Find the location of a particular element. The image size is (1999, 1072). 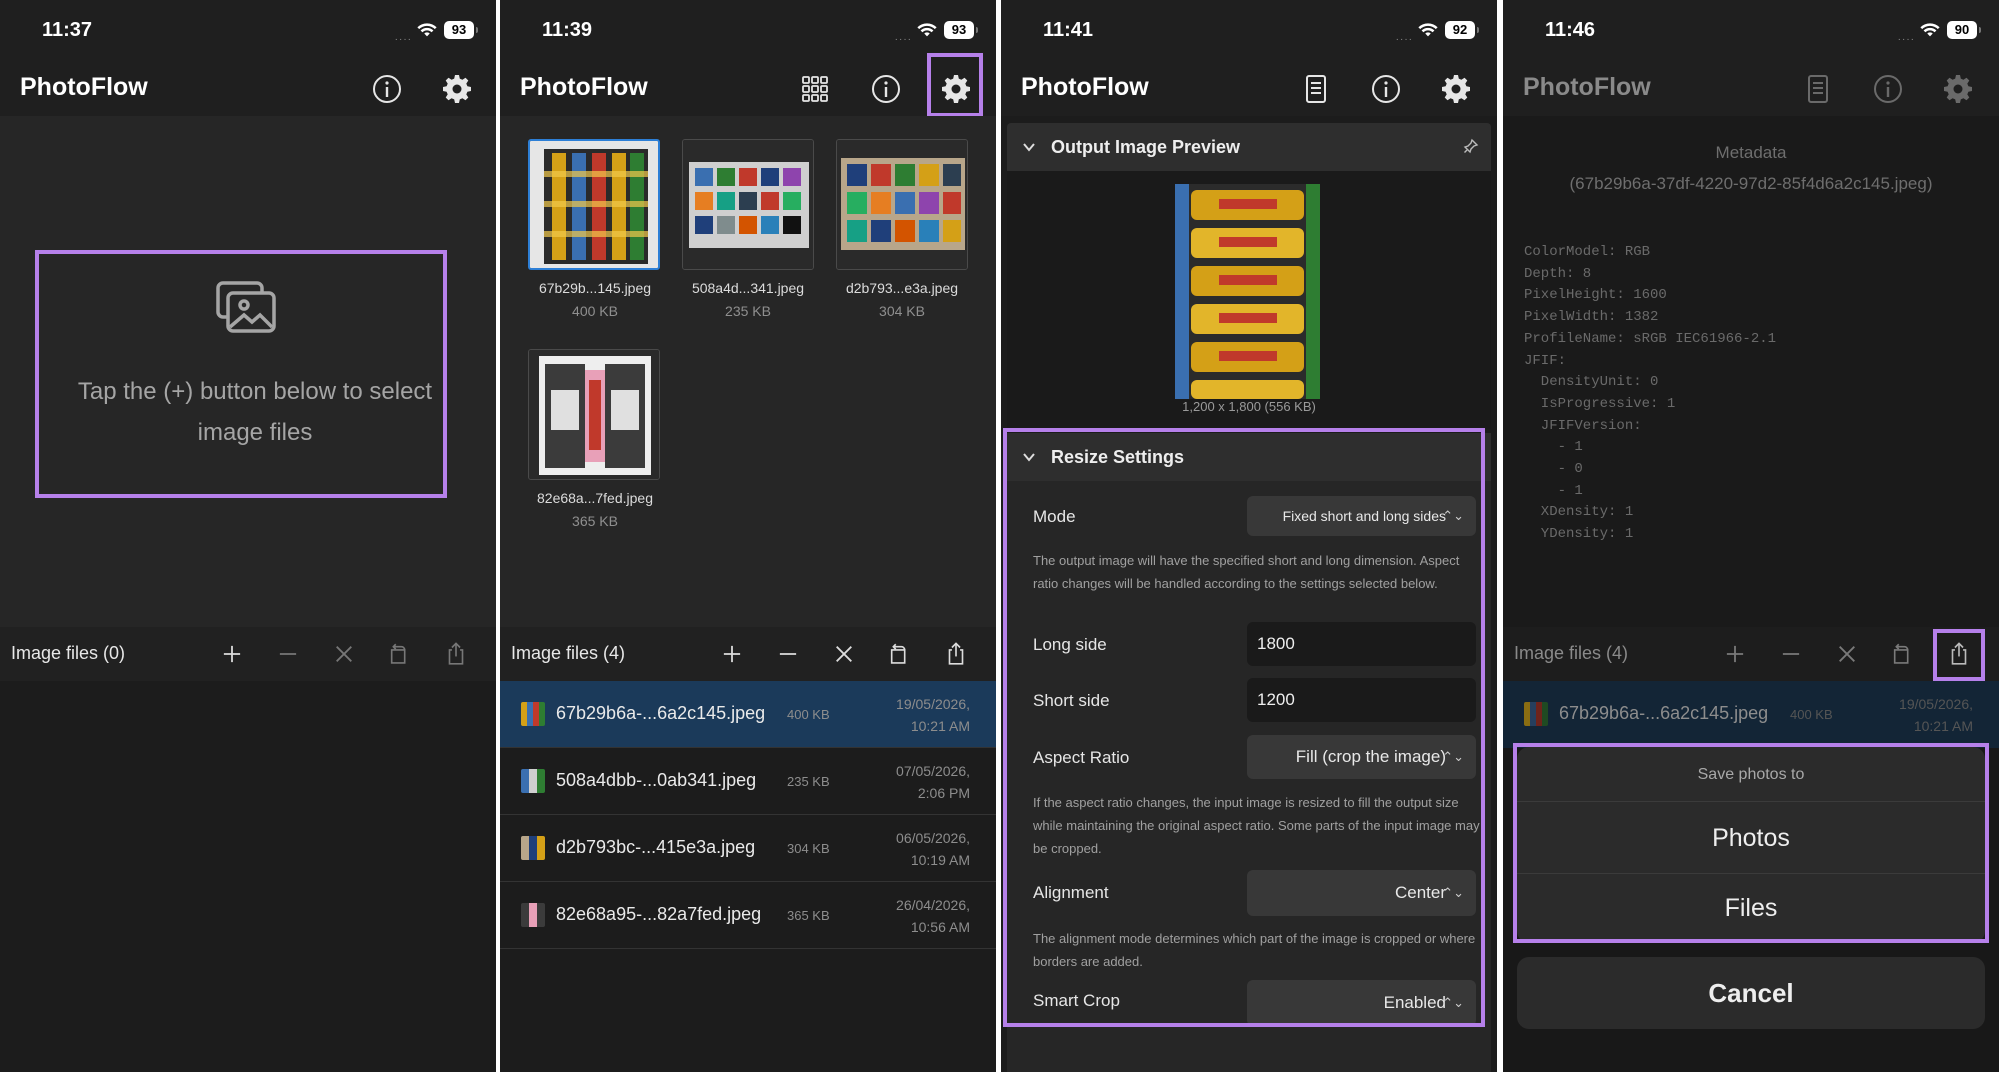

battery-indicator: 93 is located at coordinates (961, 30).